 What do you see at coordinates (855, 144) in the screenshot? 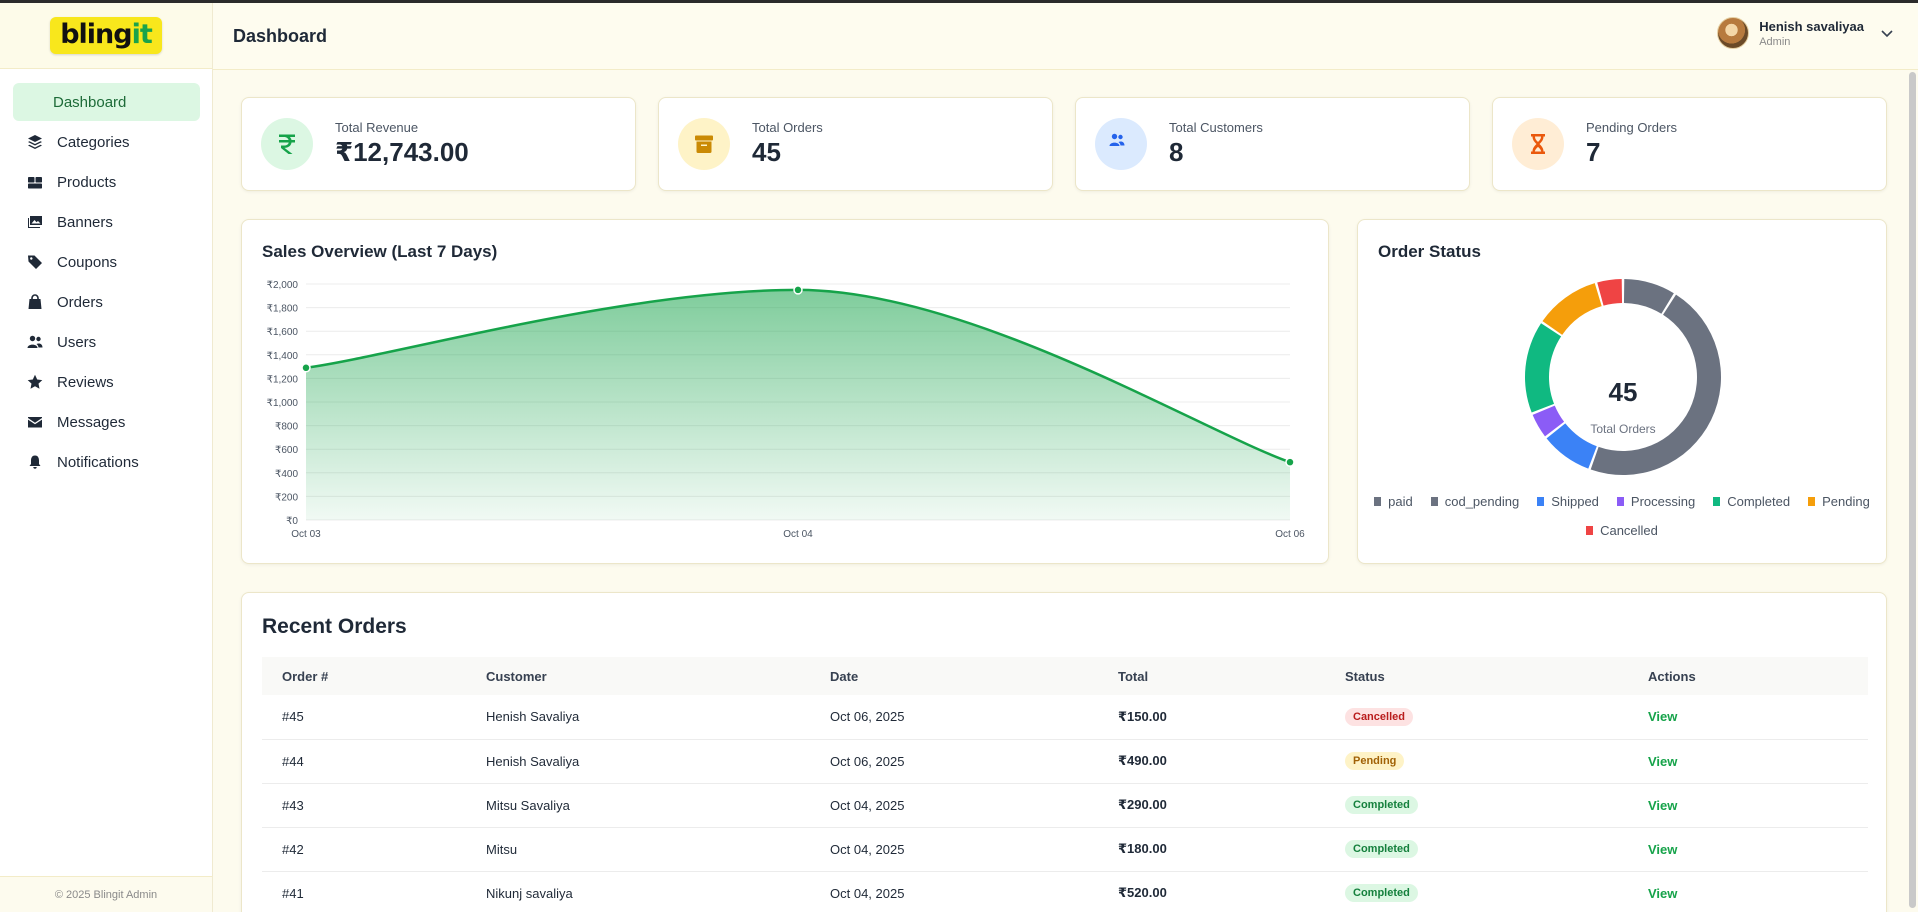
I see `stat-card-total-orders: Total Orders 45` at bounding box center [855, 144].